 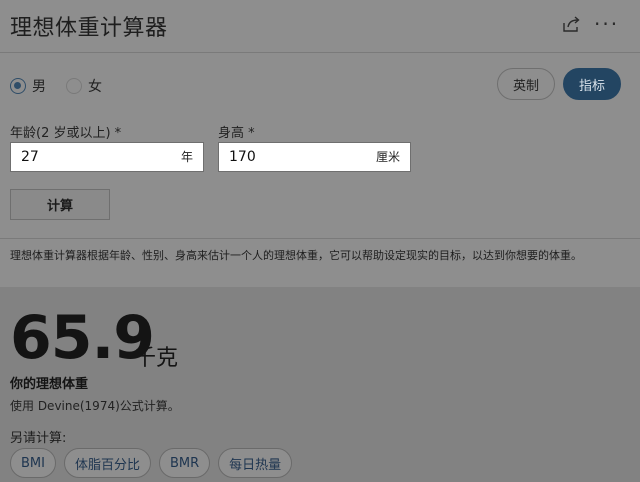 What do you see at coordinates (571, 24) in the screenshot?
I see `share-icon` at bounding box center [571, 24].